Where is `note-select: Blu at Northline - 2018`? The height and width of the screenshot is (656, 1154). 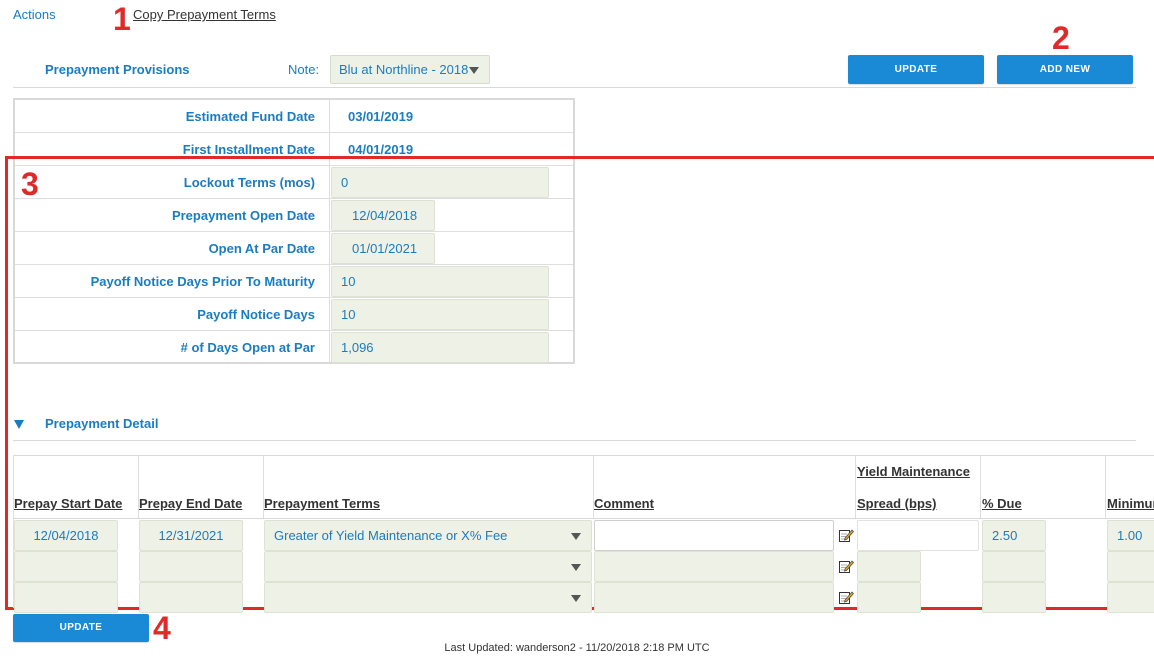 note-select: Blu at Northline - 2018 is located at coordinates (410, 69).